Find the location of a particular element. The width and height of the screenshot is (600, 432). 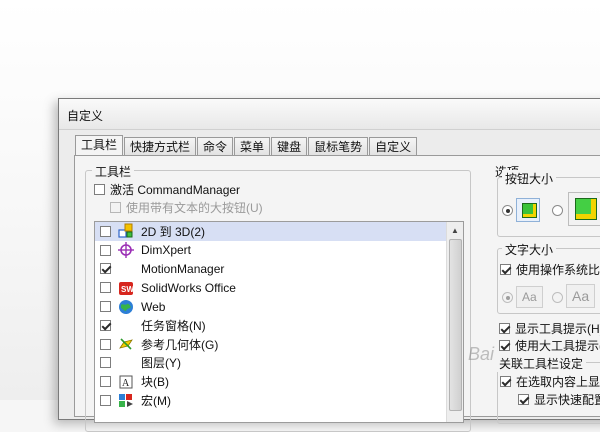

svg-text: A is located at coordinates (126, 383).